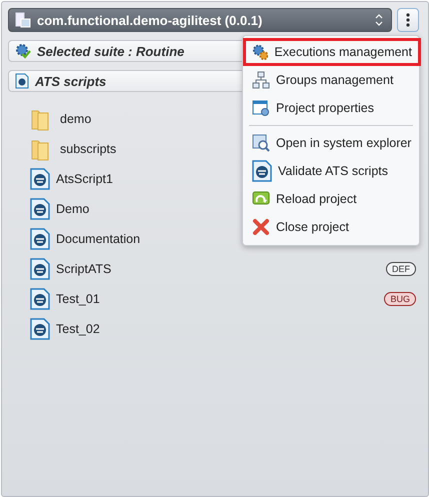 The width and height of the screenshot is (429, 497). I want to click on more-menu-button, so click(408, 20).